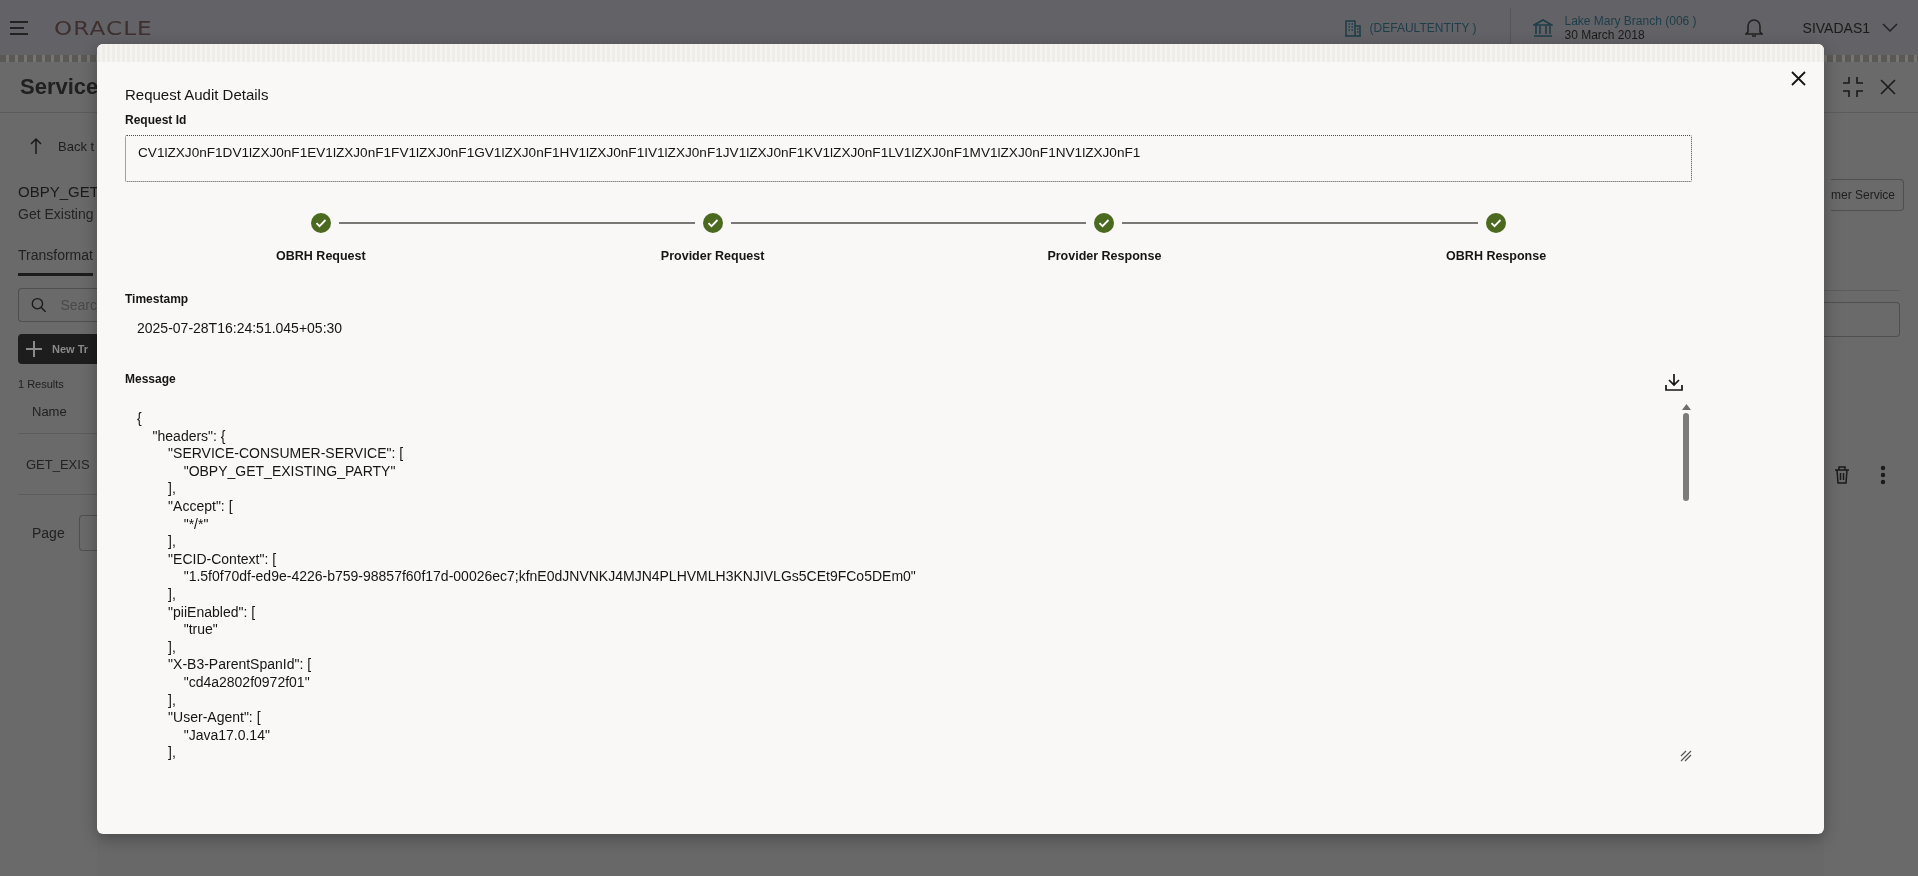 The height and width of the screenshot is (876, 1918). Describe the element at coordinates (76, 146) in the screenshot. I see `back-link: Back t` at that location.